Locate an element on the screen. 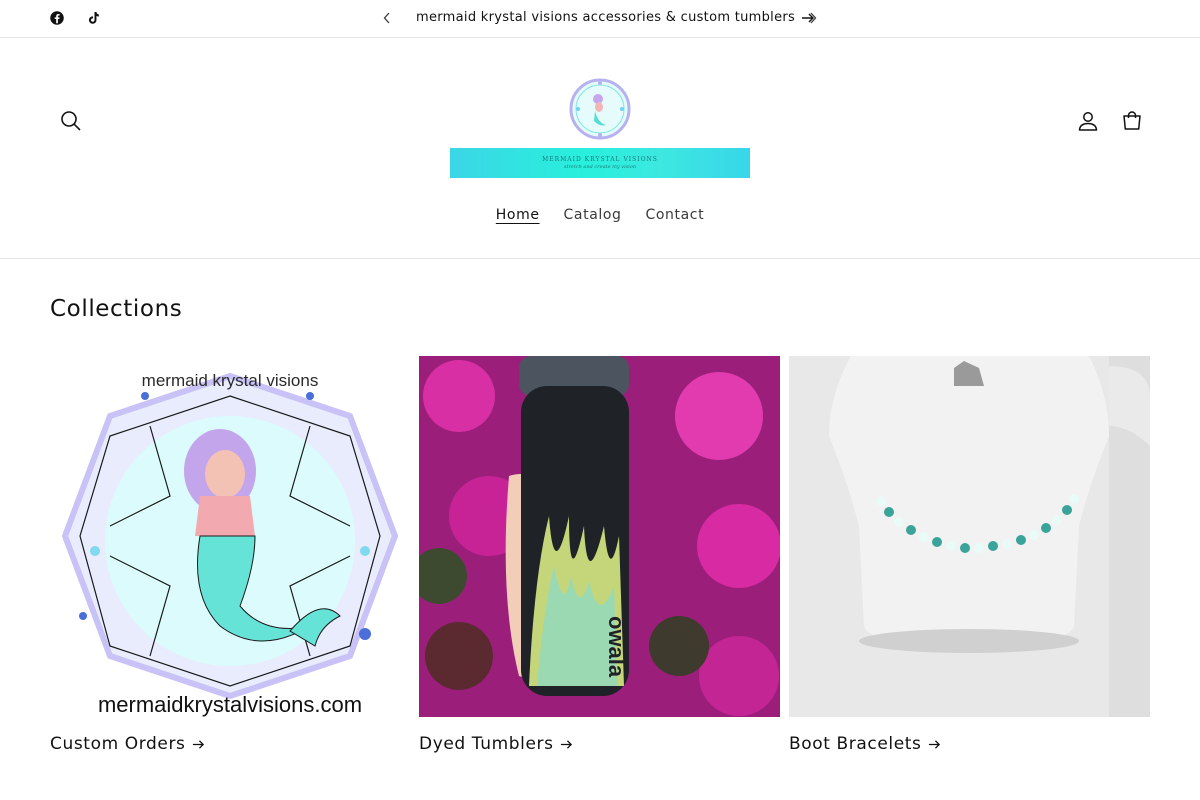  cart-icon is located at coordinates (1132, 121).